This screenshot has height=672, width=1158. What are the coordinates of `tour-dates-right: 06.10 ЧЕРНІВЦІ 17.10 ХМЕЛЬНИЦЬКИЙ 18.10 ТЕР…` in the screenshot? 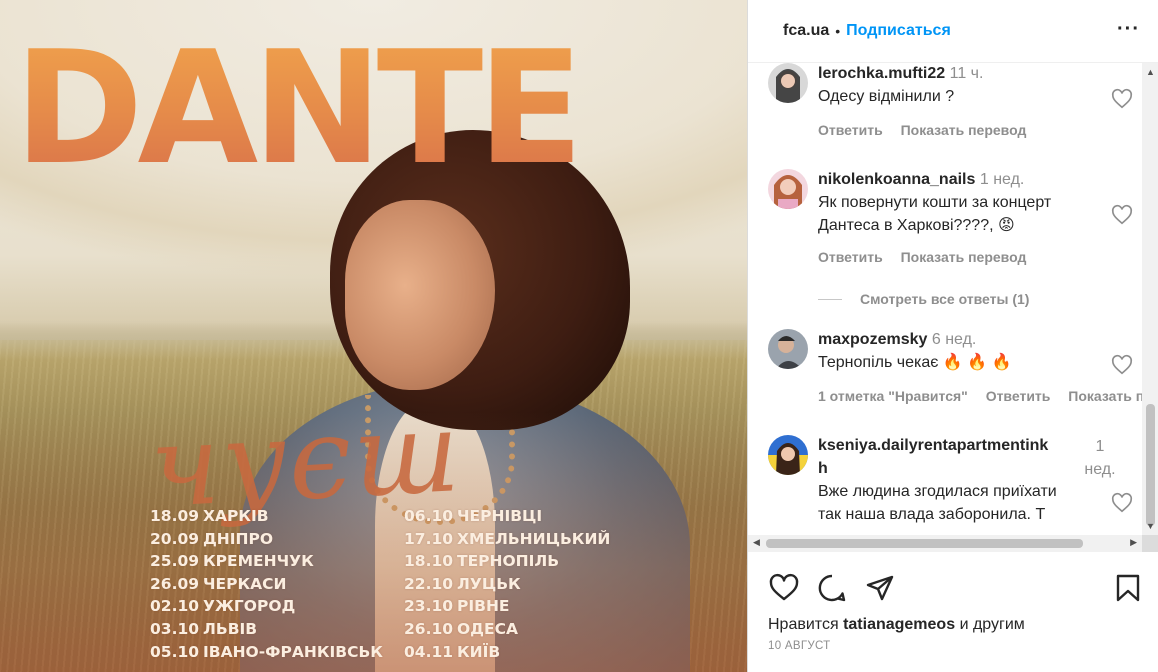 It's located at (507, 584).